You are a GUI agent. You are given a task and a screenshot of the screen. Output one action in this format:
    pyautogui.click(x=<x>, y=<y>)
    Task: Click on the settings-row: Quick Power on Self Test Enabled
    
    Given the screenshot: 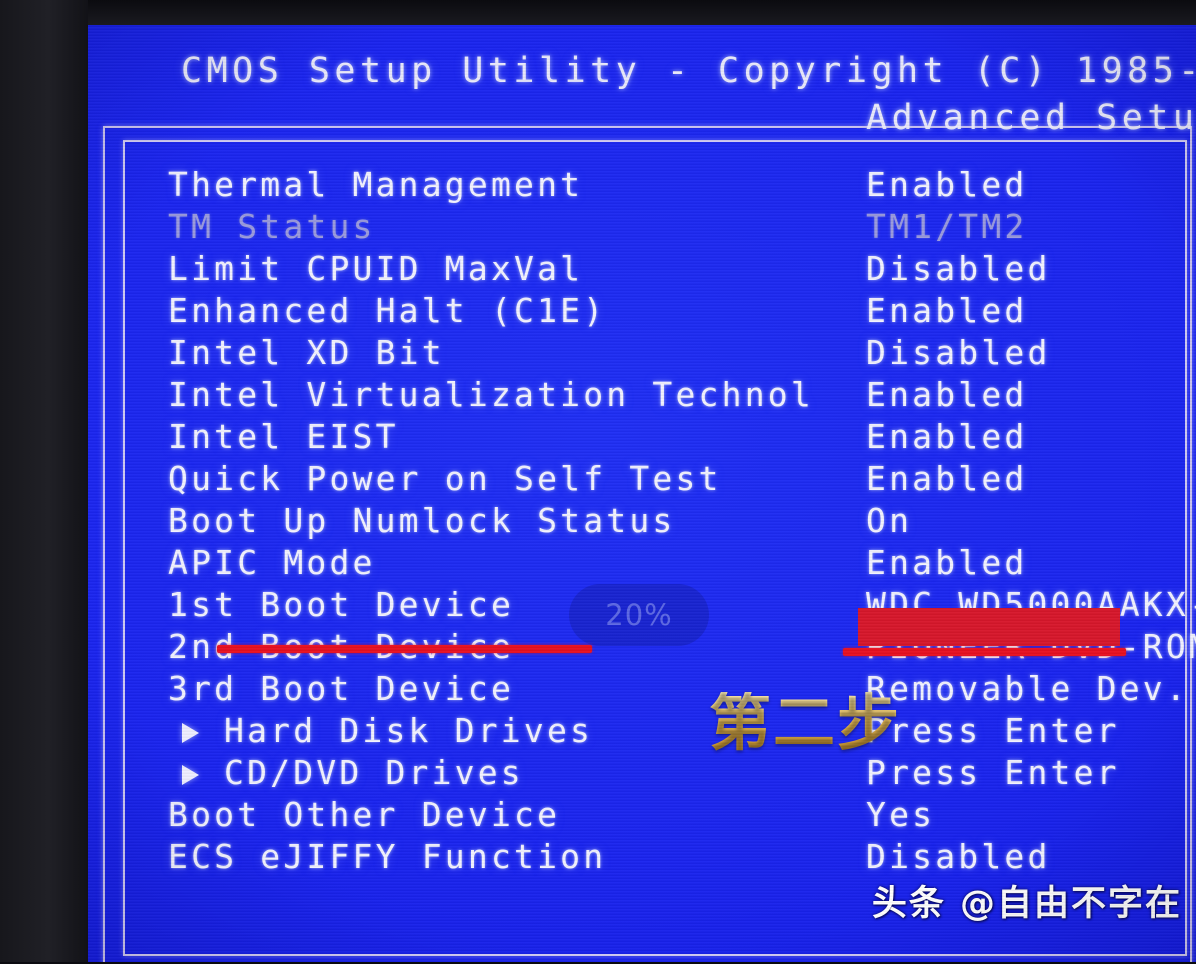 What is the action you would take?
    pyautogui.click(x=641, y=479)
    